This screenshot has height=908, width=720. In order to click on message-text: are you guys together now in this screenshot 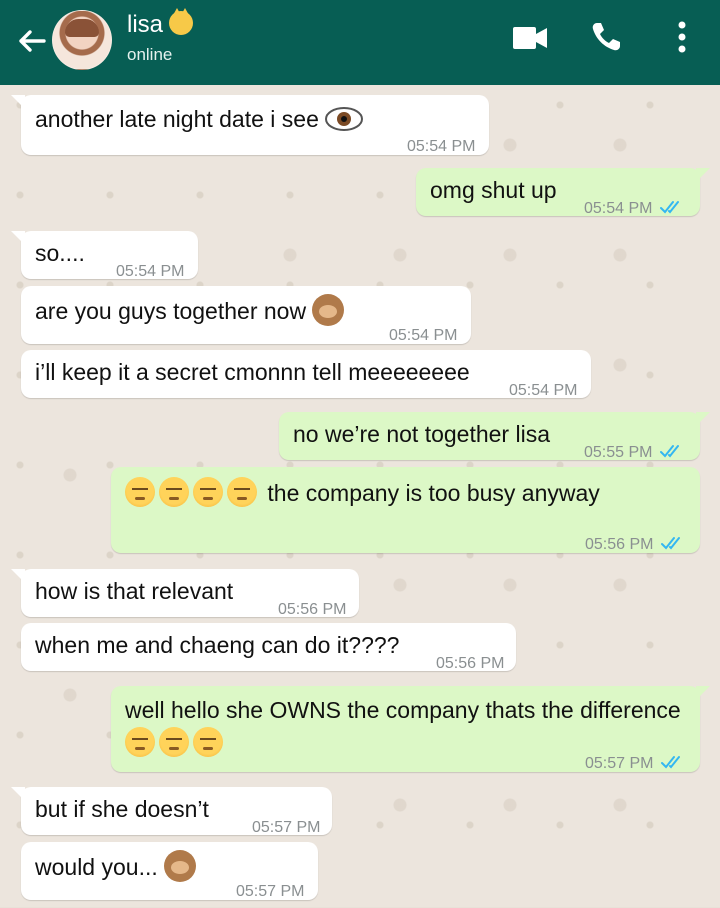, I will do `click(171, 311)`.